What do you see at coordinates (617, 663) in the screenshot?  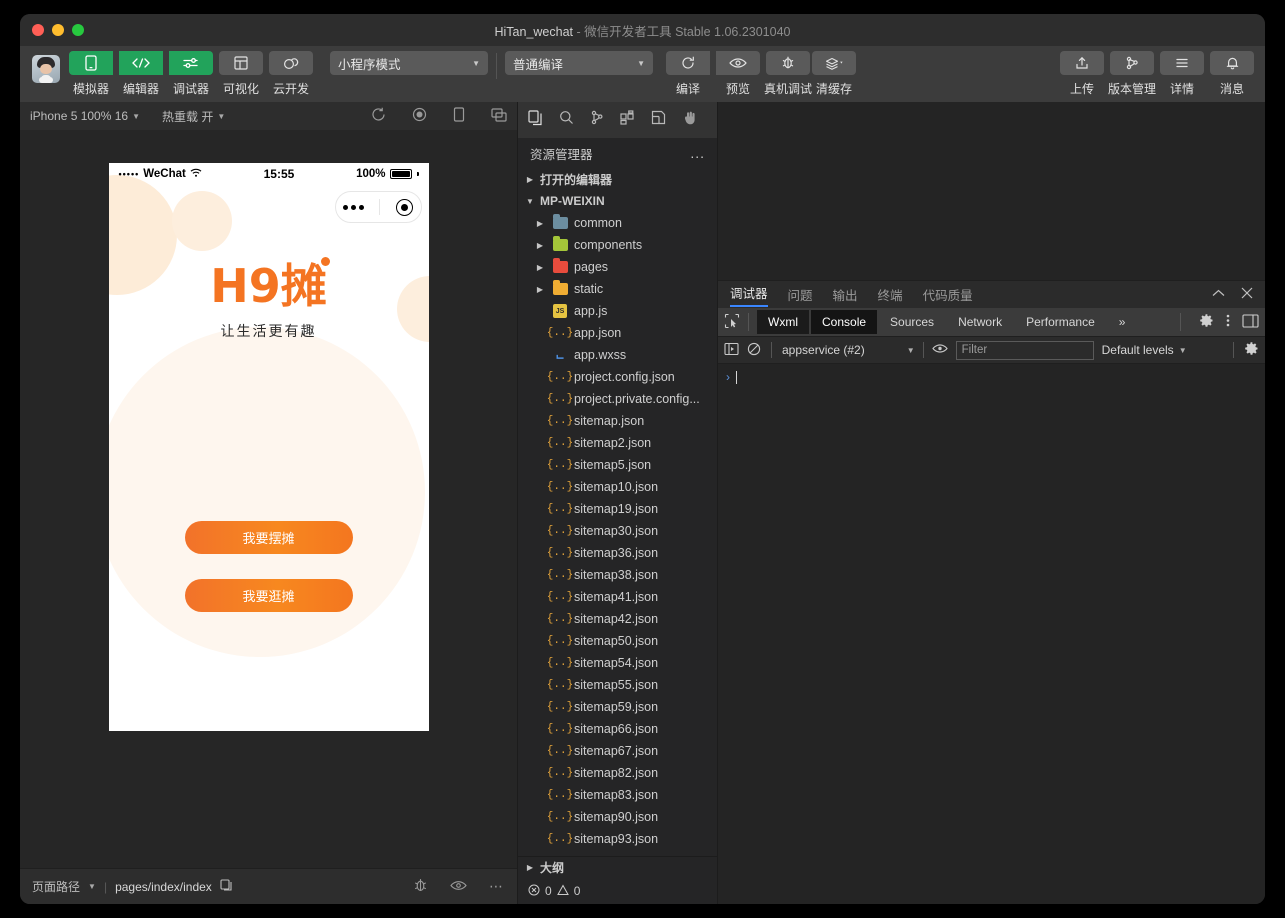 I see `file-row: {..} sitemap54.json` at bounding box center [617, 663].